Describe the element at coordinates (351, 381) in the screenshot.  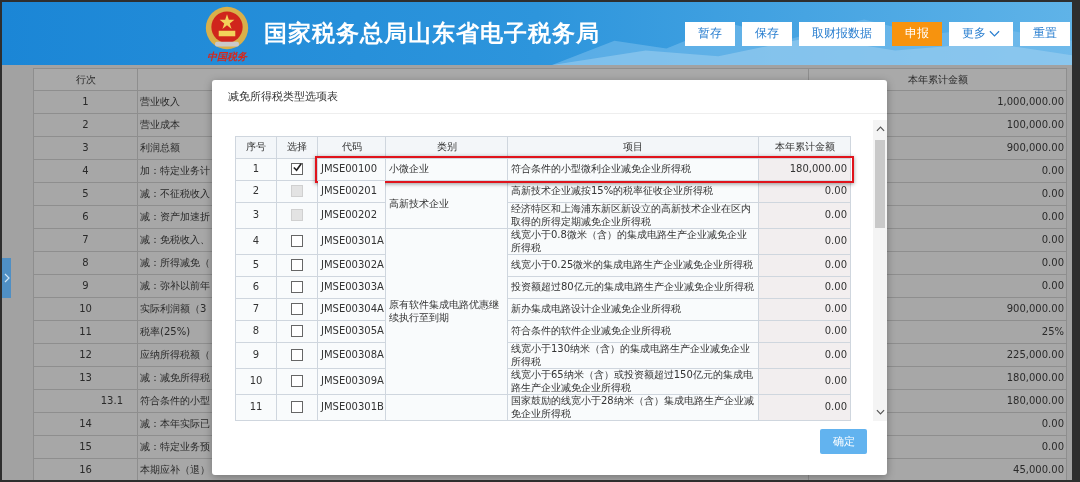
I see `table-cell: JMSE00309A` at that location.